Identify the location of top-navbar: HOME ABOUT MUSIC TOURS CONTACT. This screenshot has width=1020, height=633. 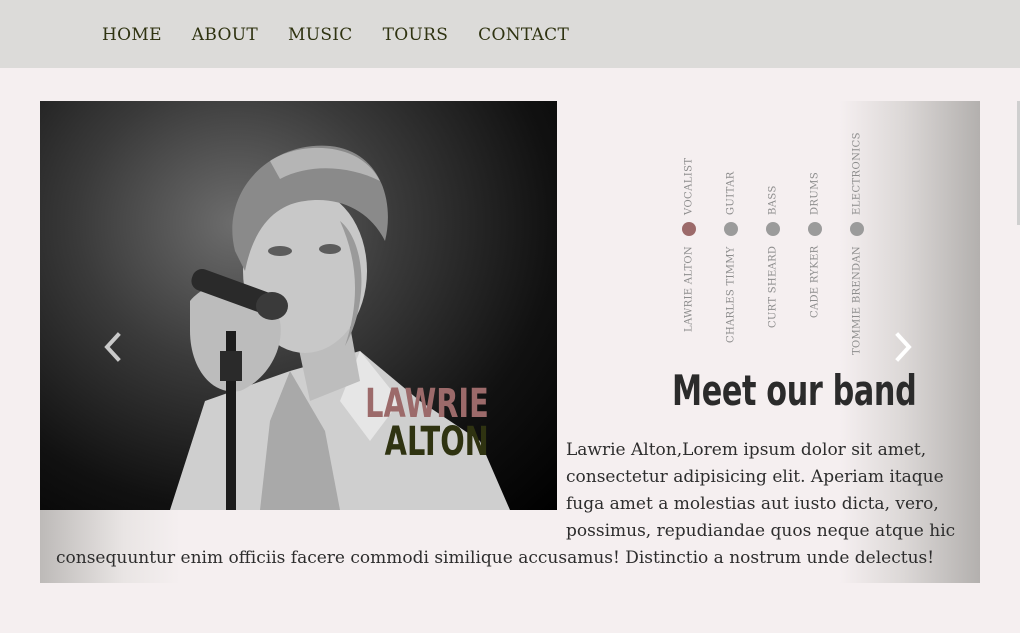
(510, 34).